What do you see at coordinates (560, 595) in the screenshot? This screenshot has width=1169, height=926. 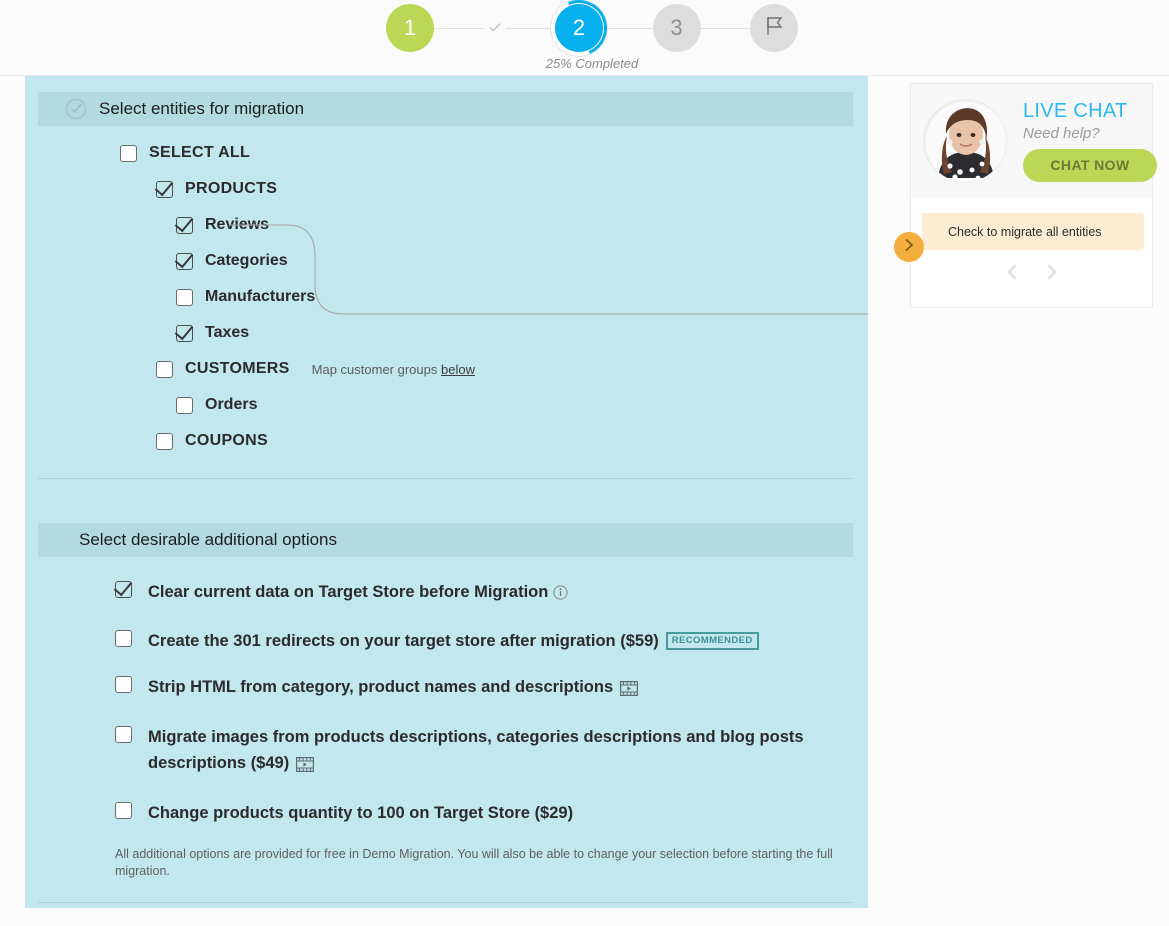 I see `info-icon` at bounding box center [560, 595].